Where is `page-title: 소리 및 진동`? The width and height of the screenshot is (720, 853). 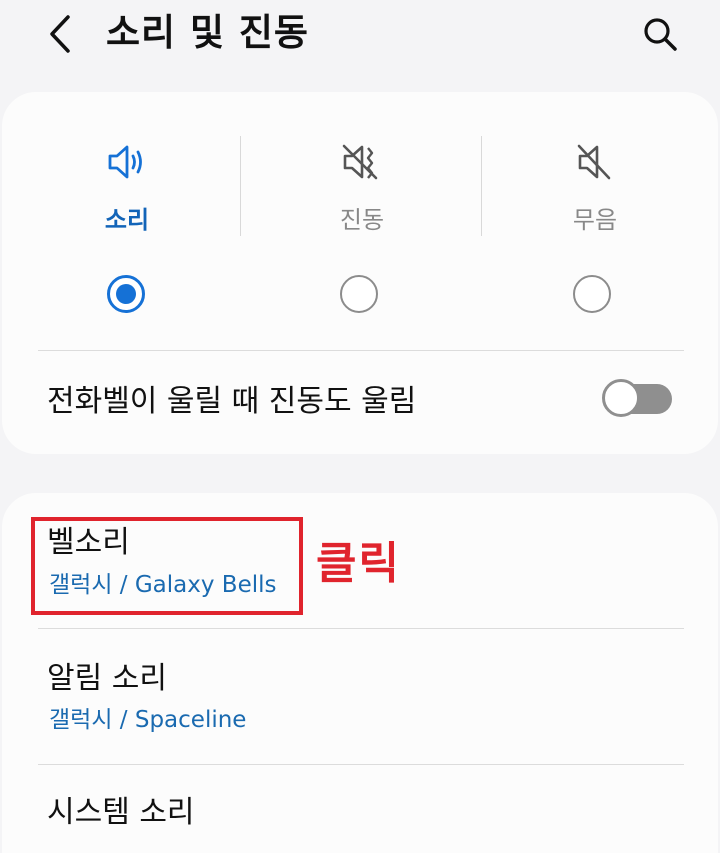 page-title: 소리 및 진동 is located at coordinates (207, 32).